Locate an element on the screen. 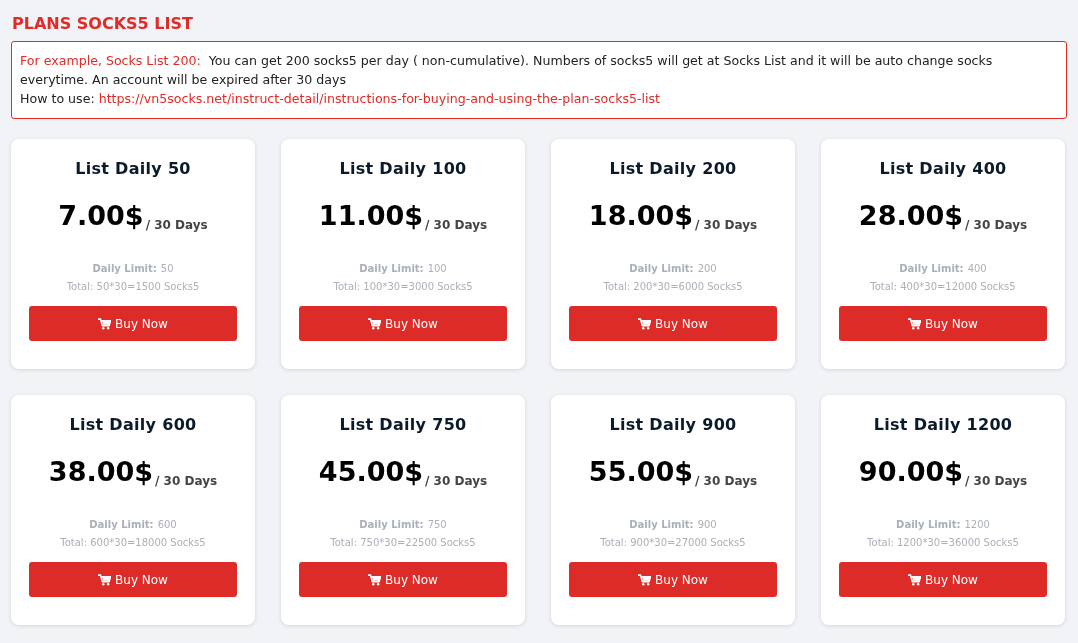 This screenshot has height=643, width=1078. page-title: PLANS SOCKS5 LIST is located at coordinates (103, 23).